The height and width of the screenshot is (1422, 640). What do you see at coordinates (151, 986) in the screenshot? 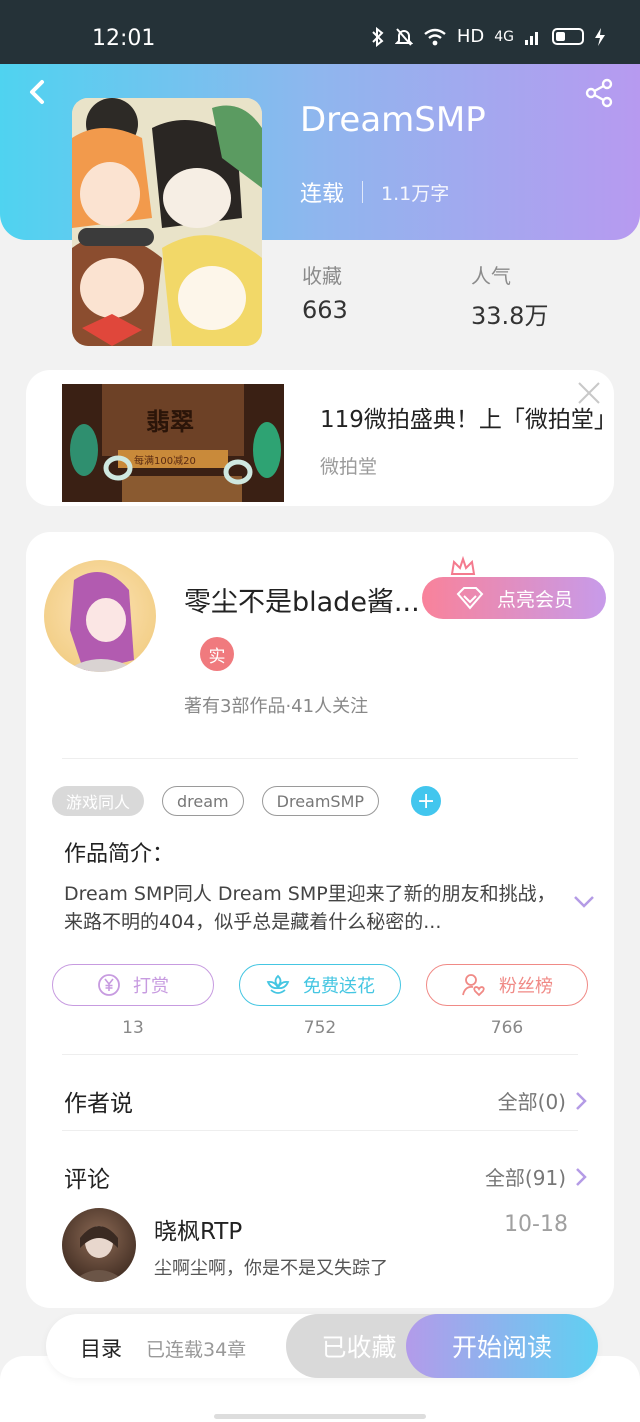
I see `tip-label: 打赏` at bounding box center [151, 986].